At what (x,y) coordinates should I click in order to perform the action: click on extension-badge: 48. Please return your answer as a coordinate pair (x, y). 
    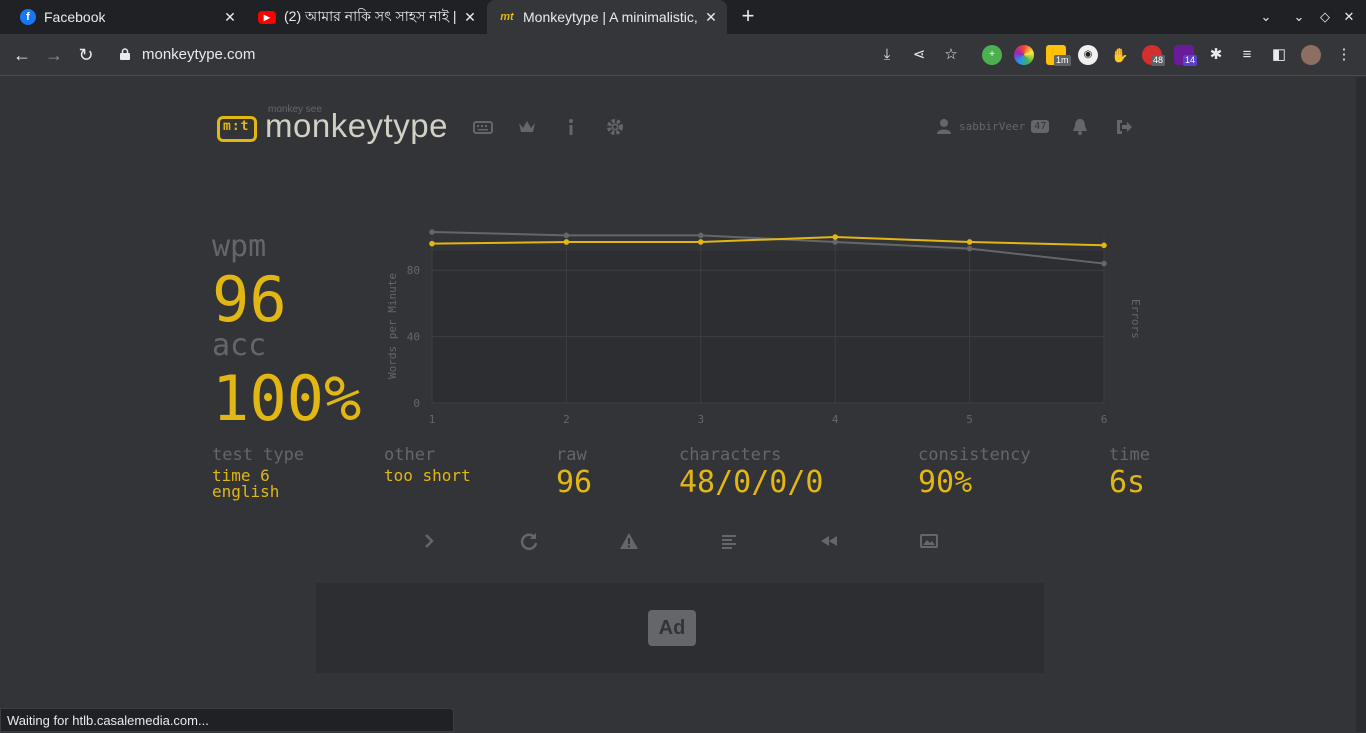
    Looking at the image, I should click on (1158, 60).